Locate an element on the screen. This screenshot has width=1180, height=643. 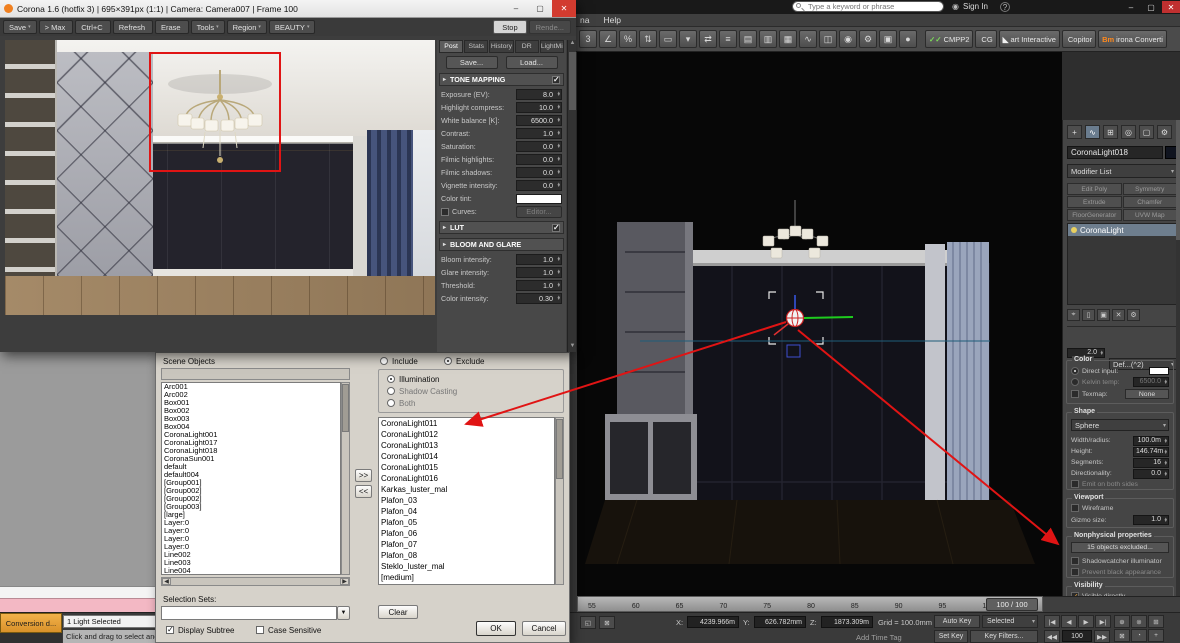
scene-object-item: [Group003] is located at coordinates (251, 507).